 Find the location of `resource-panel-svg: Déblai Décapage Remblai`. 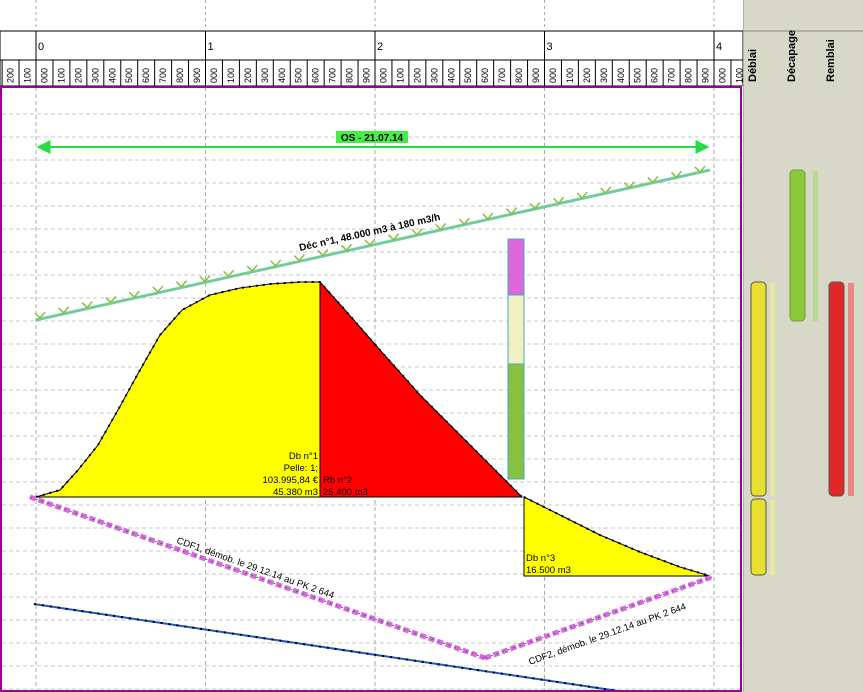

resource-panel-svg: Déblai Décapage Remblai is located at coordinates (803, 346).